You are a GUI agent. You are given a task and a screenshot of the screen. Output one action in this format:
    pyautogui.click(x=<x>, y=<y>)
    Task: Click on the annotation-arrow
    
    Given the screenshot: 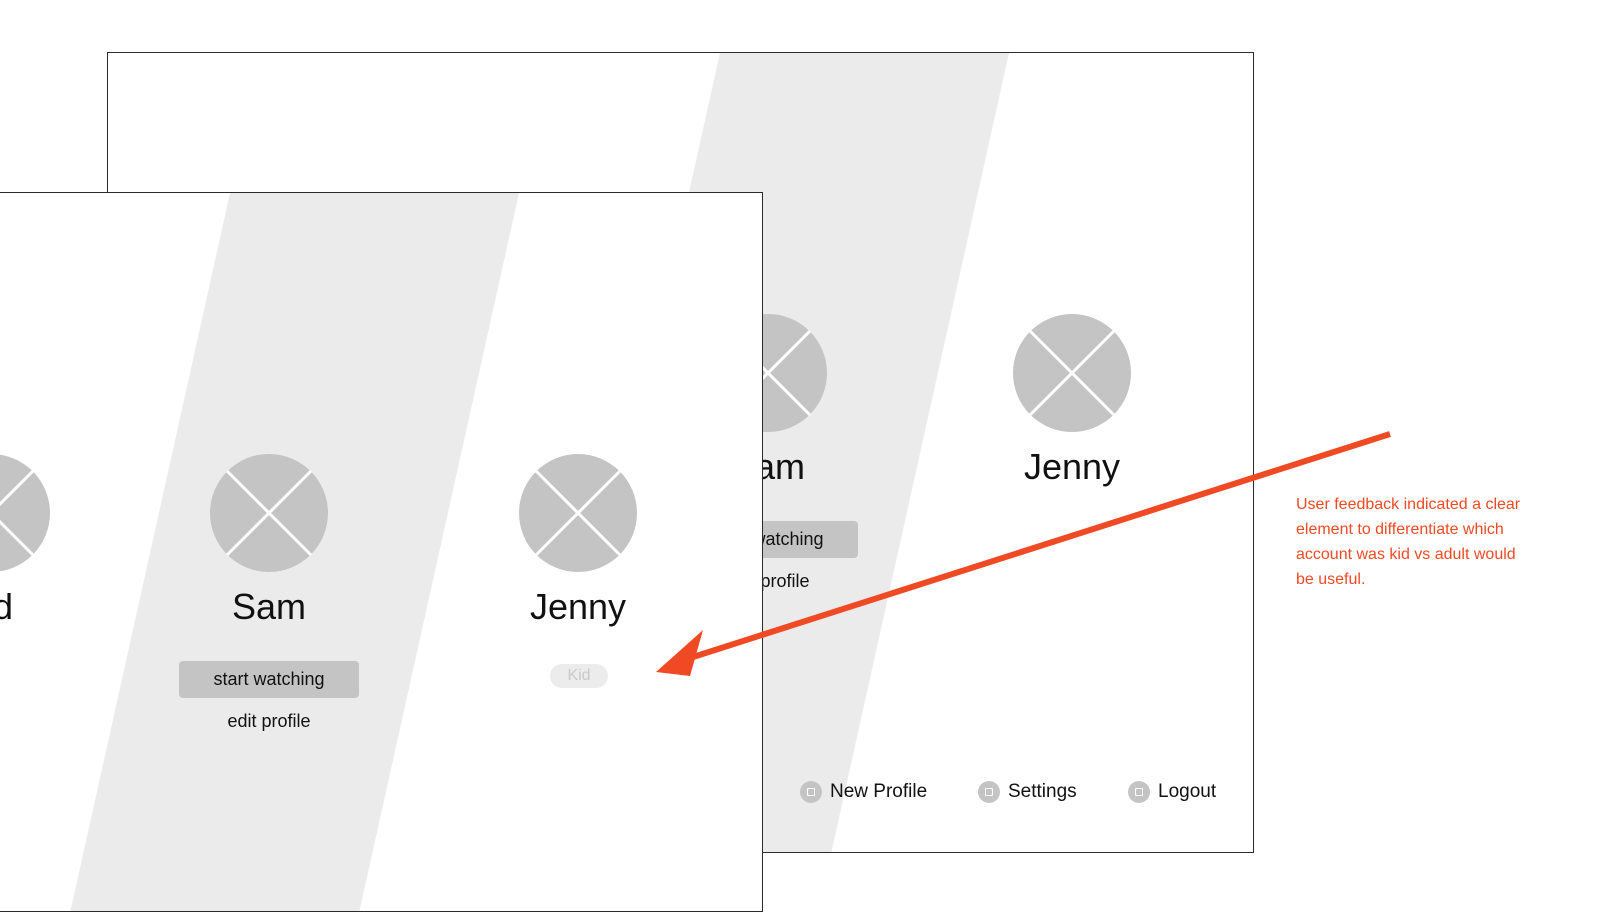 What is the action you would take?
    pyautogui.click(x=1023, y=553)
    